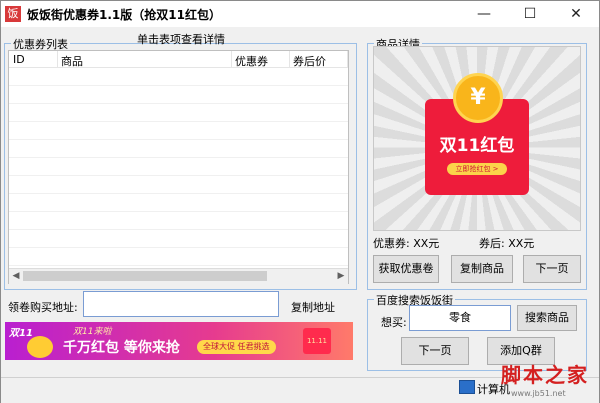  I want to click on maximize-button: ☐, so click(530, 14).